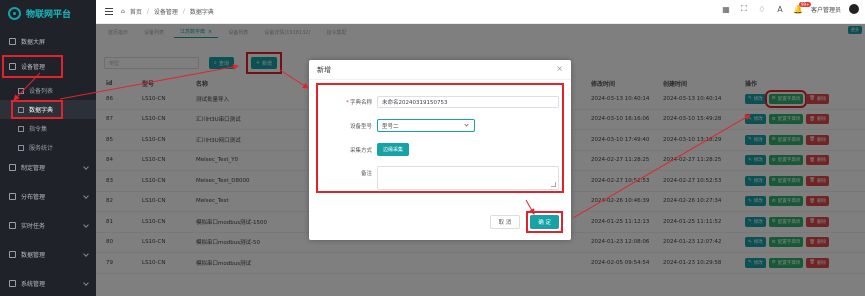  What do you see at coordinates (505, 222) in the screenshot?
I see `cancel-button: 取 消` at bounding box center [505, 222].